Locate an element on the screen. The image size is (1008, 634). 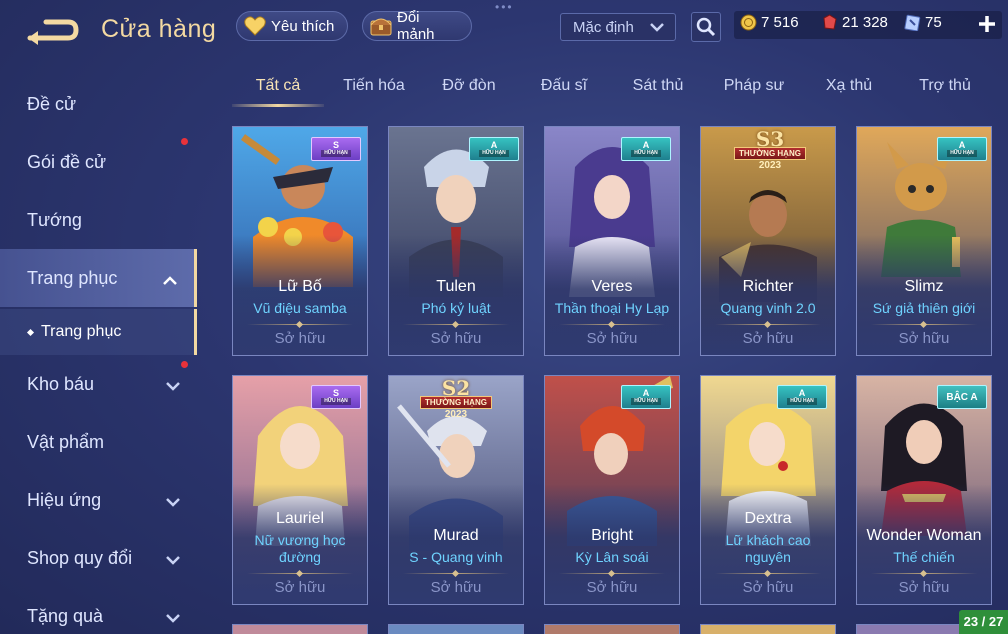
sort-select: Mặc định is located at coordinates (618, 27).